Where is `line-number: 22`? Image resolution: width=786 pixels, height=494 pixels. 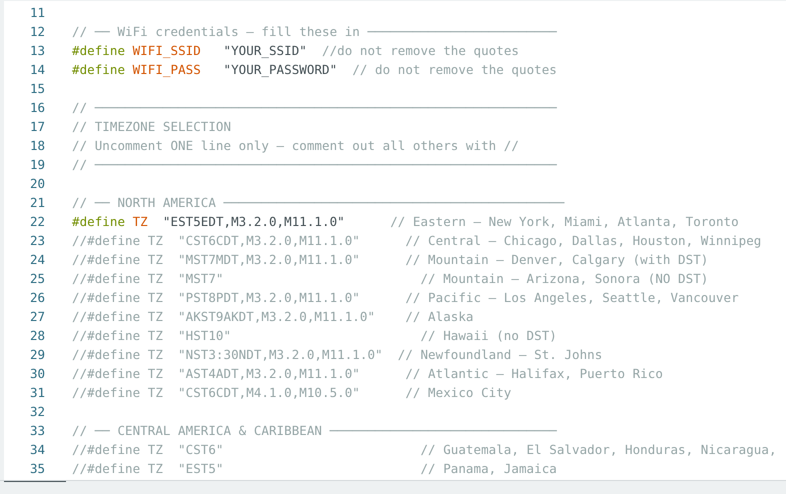
line-number: 22 is located at coordinates (36, 221).